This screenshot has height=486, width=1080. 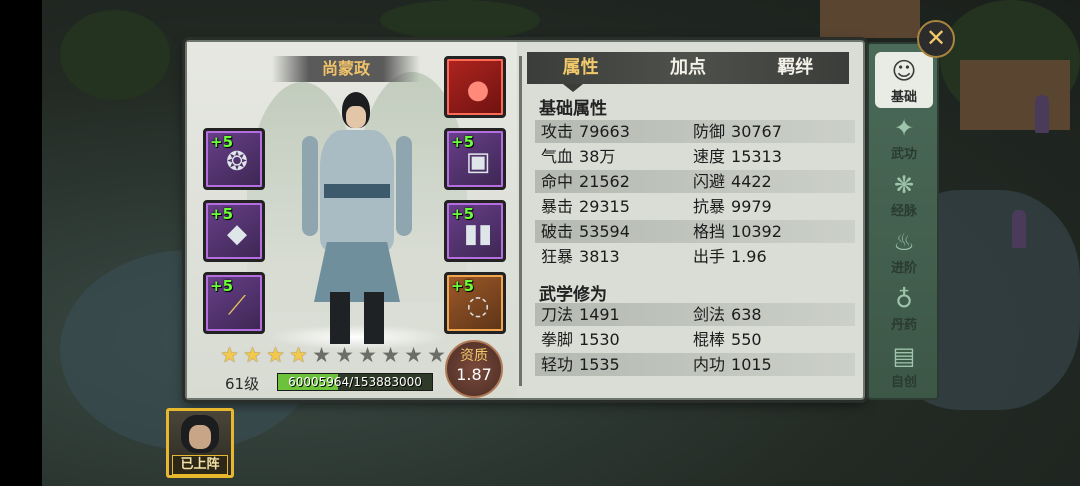 I want to click on nav-item-5: ♁ 丹药, so click(x=904, y=308).